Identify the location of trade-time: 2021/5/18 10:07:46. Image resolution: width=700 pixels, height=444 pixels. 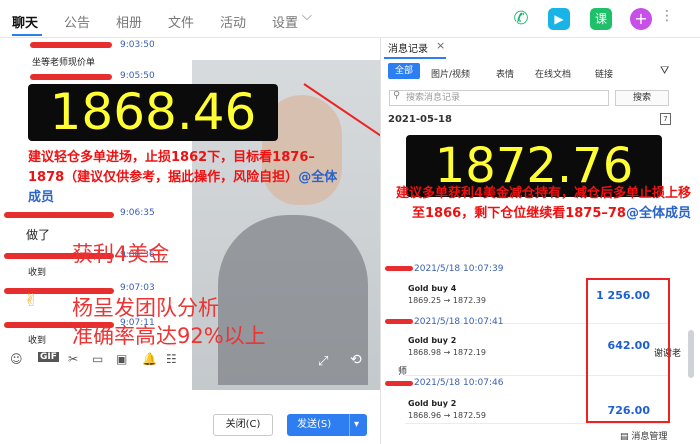
(459, 383).